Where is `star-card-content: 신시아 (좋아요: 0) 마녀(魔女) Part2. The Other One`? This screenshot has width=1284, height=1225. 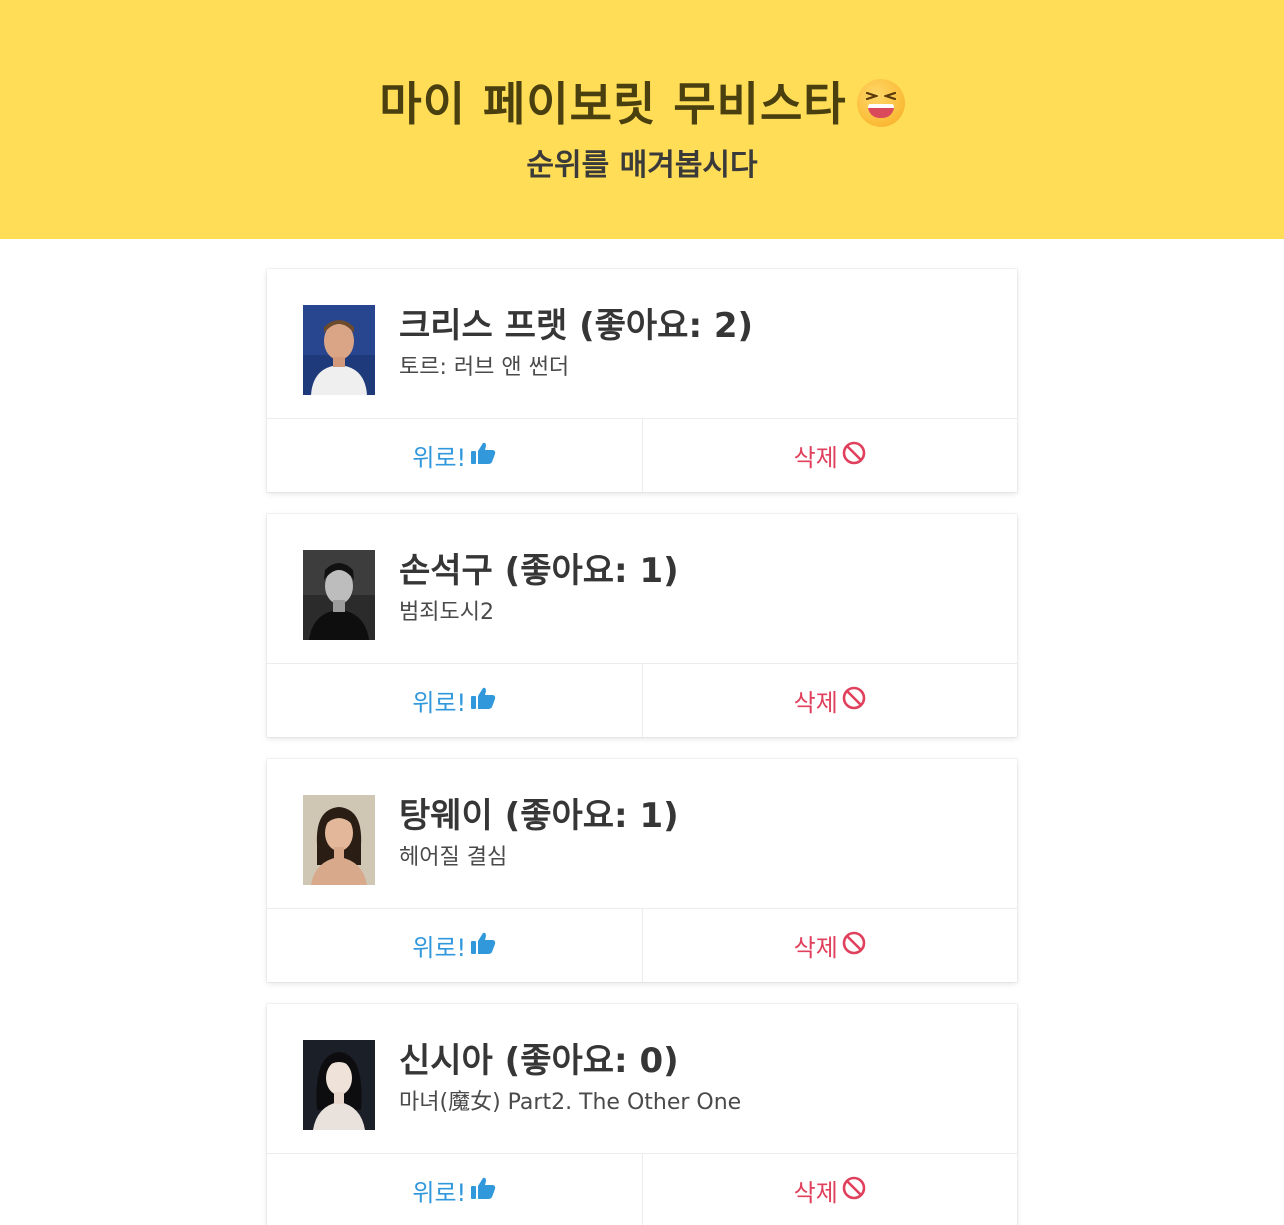 star-card-content: 신시아 (좋아요: 0) 마녀(魔女) Part2. The Other One is located at coordinates (642, 1078).